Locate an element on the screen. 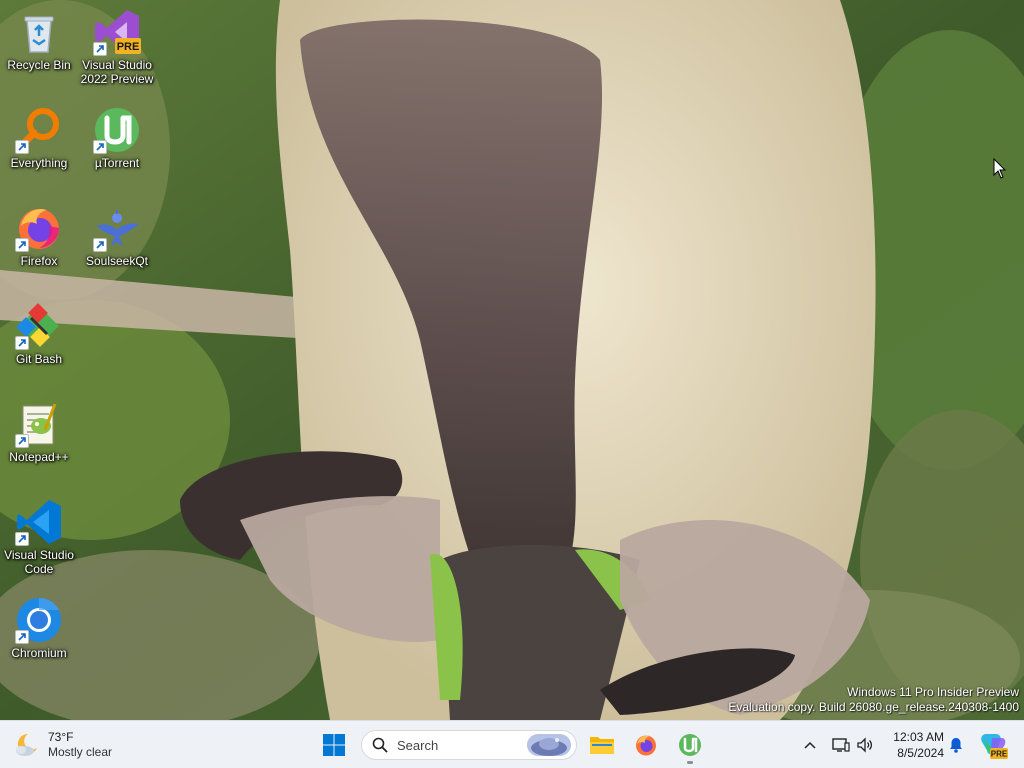 This screenshot has height=768, width=1024. windows-start-icon is located at coordinates (334, 745).